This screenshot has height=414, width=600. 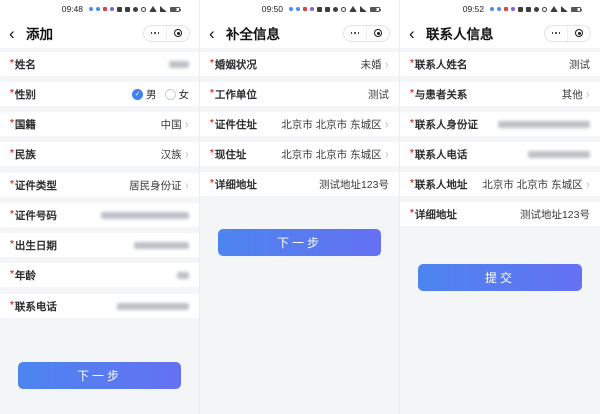 I want to click on field-label: * 详细地址, so click(x=433, y=214).